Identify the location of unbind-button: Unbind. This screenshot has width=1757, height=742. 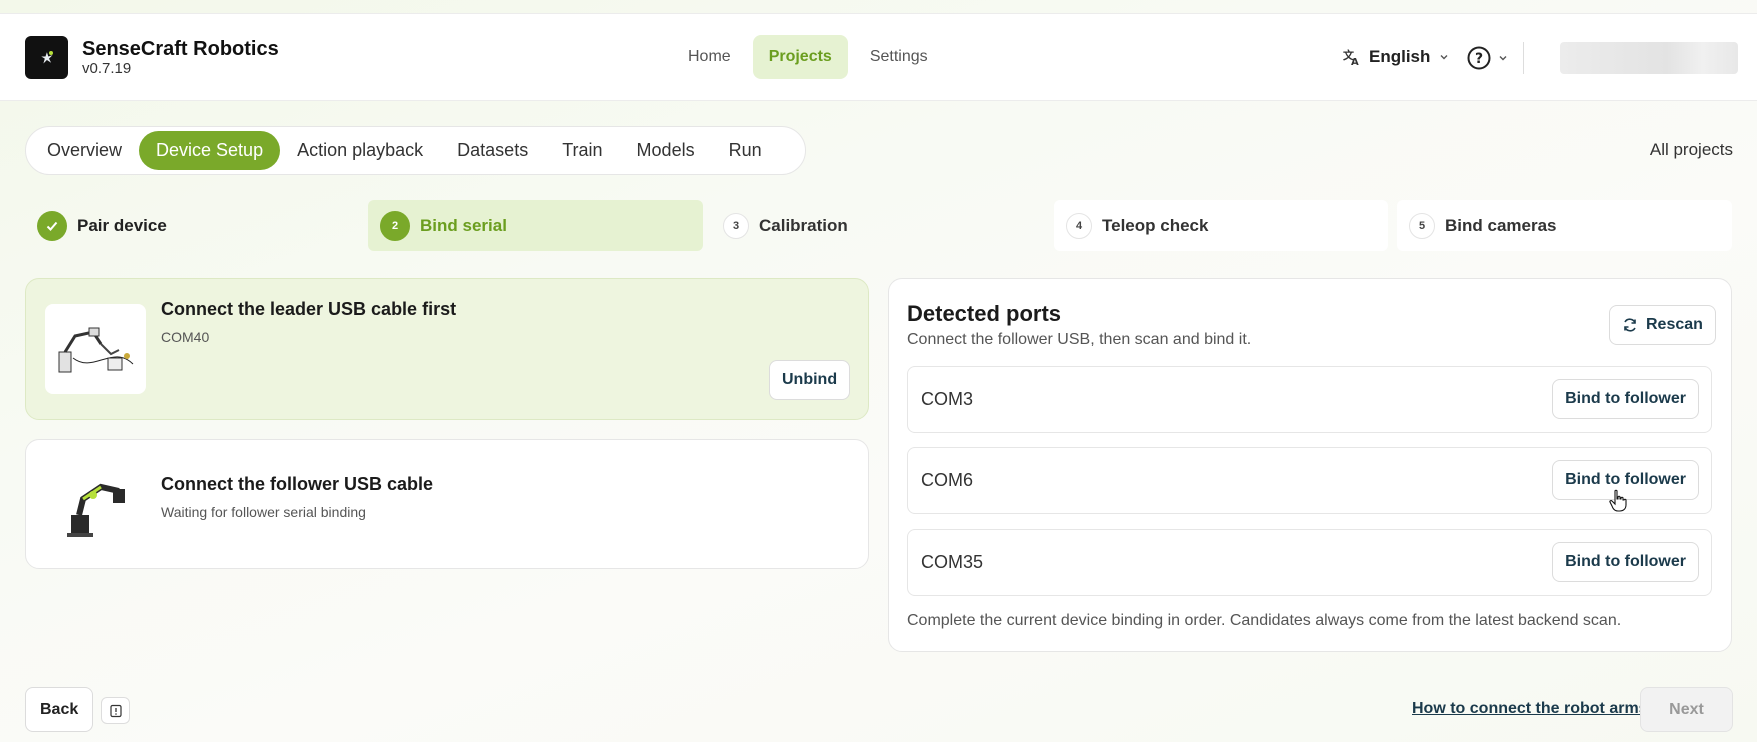
(810, 380).